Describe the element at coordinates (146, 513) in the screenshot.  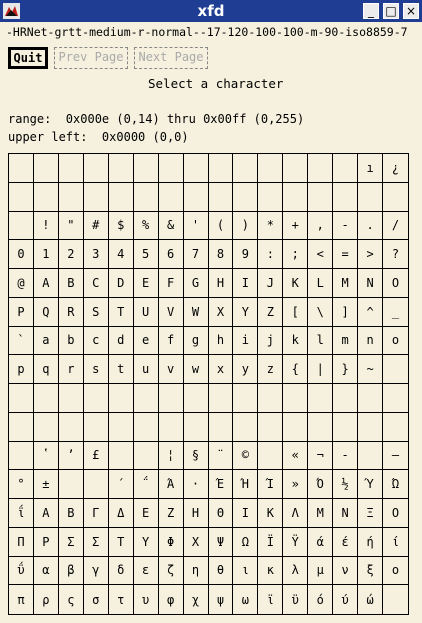
I see `char-cell: Ε` at that location.